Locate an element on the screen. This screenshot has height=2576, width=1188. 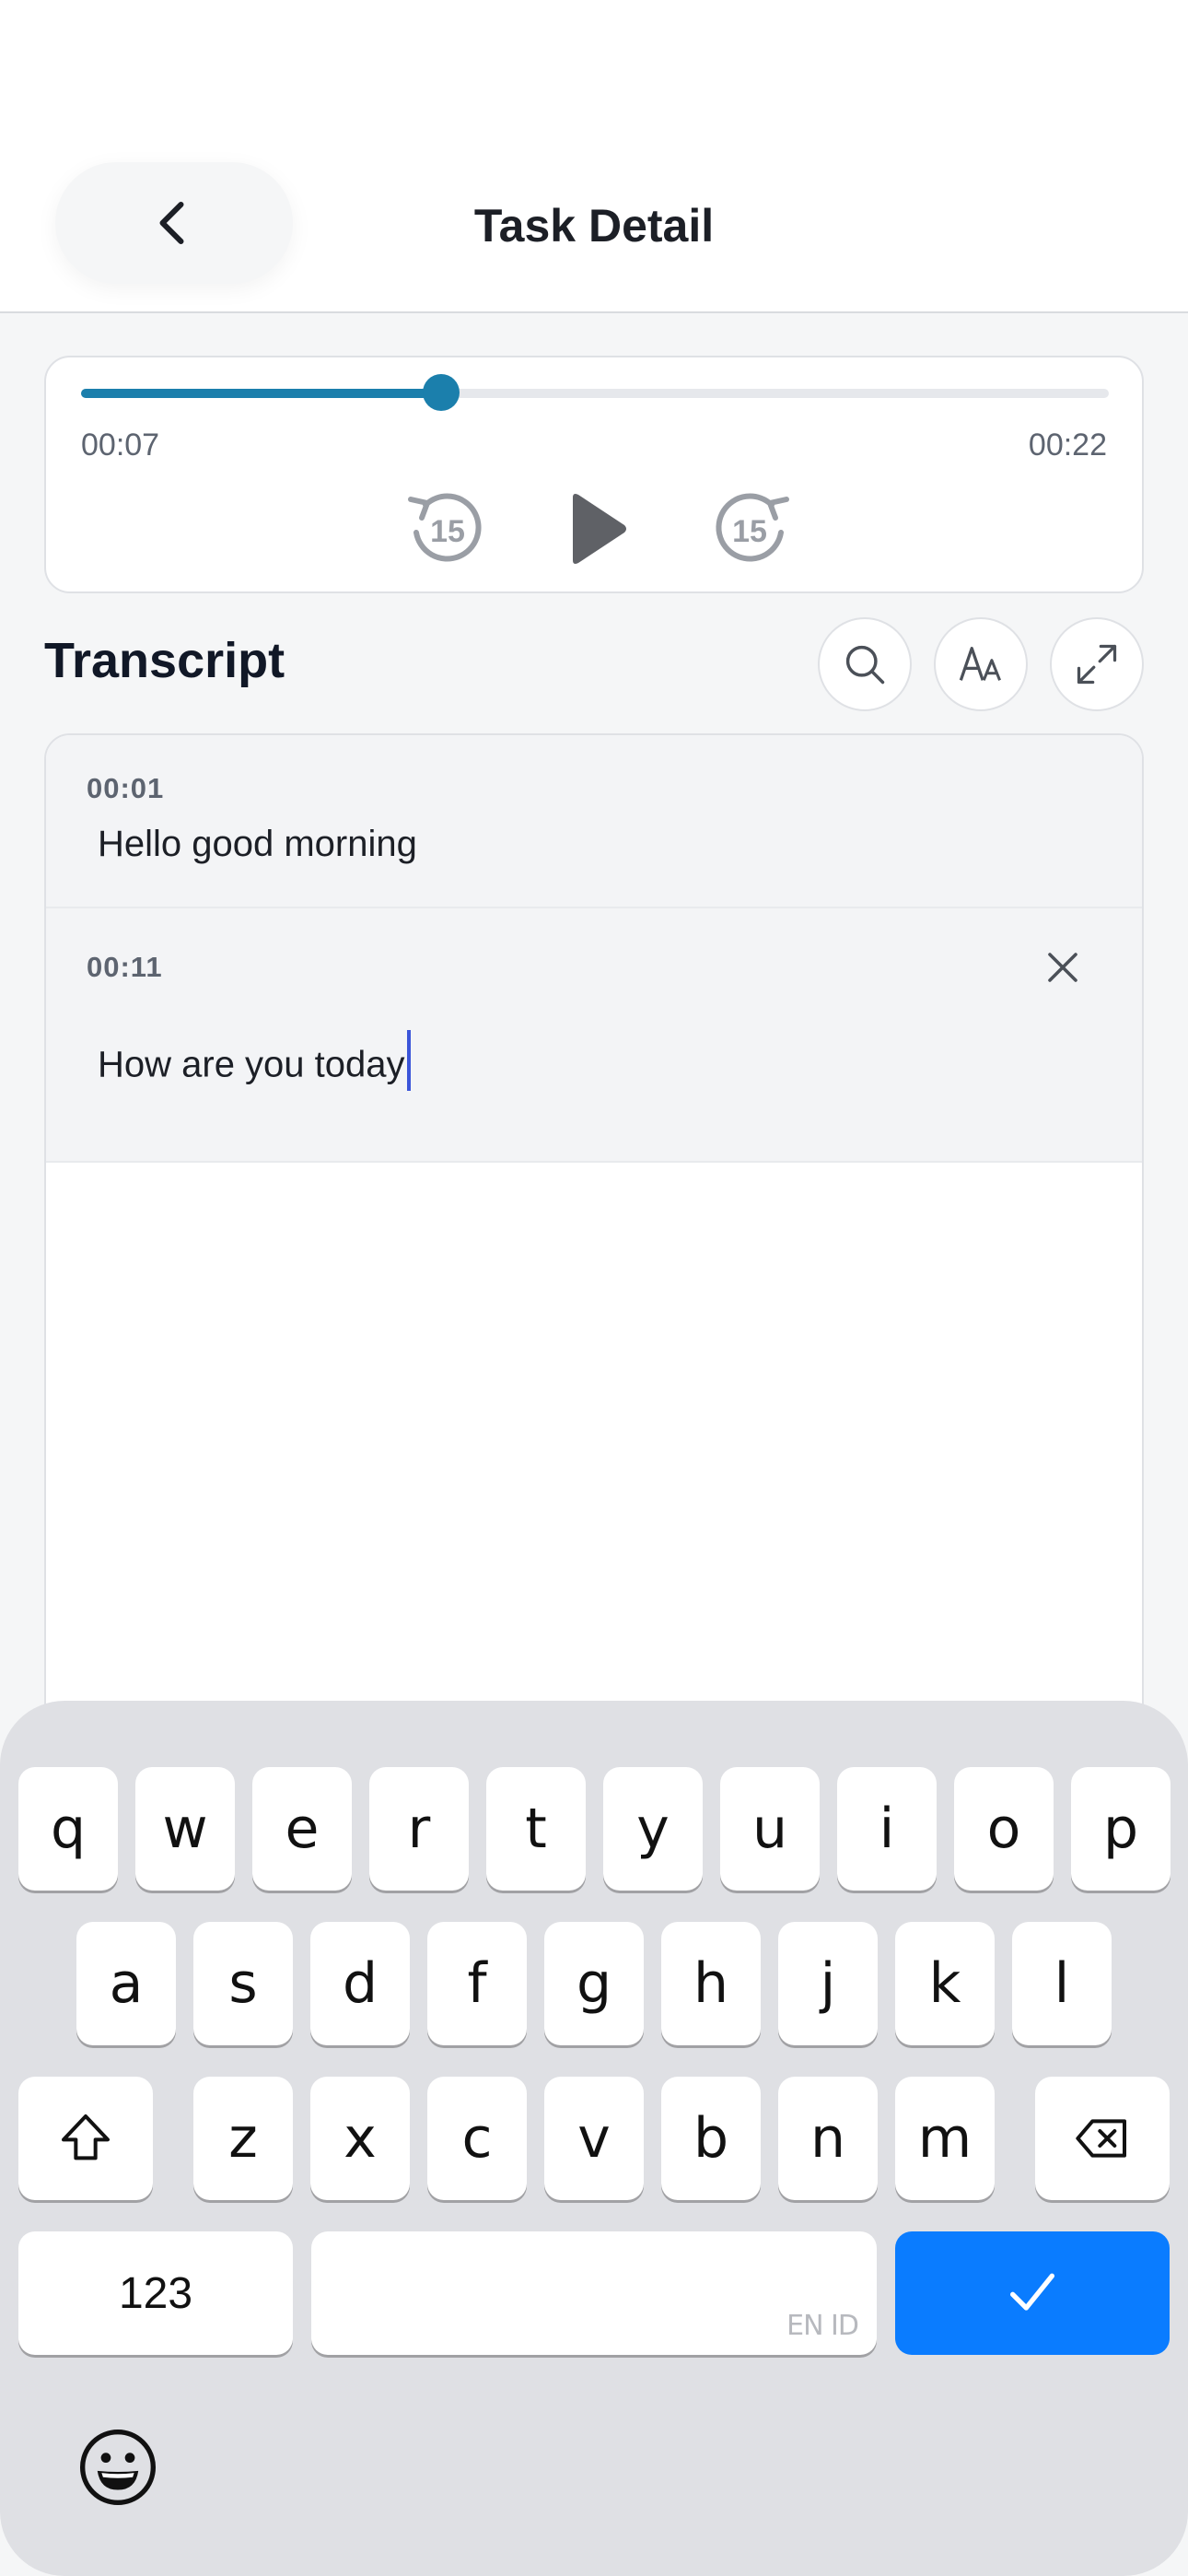
close-edit-button is located at coordinates (1063, 967).